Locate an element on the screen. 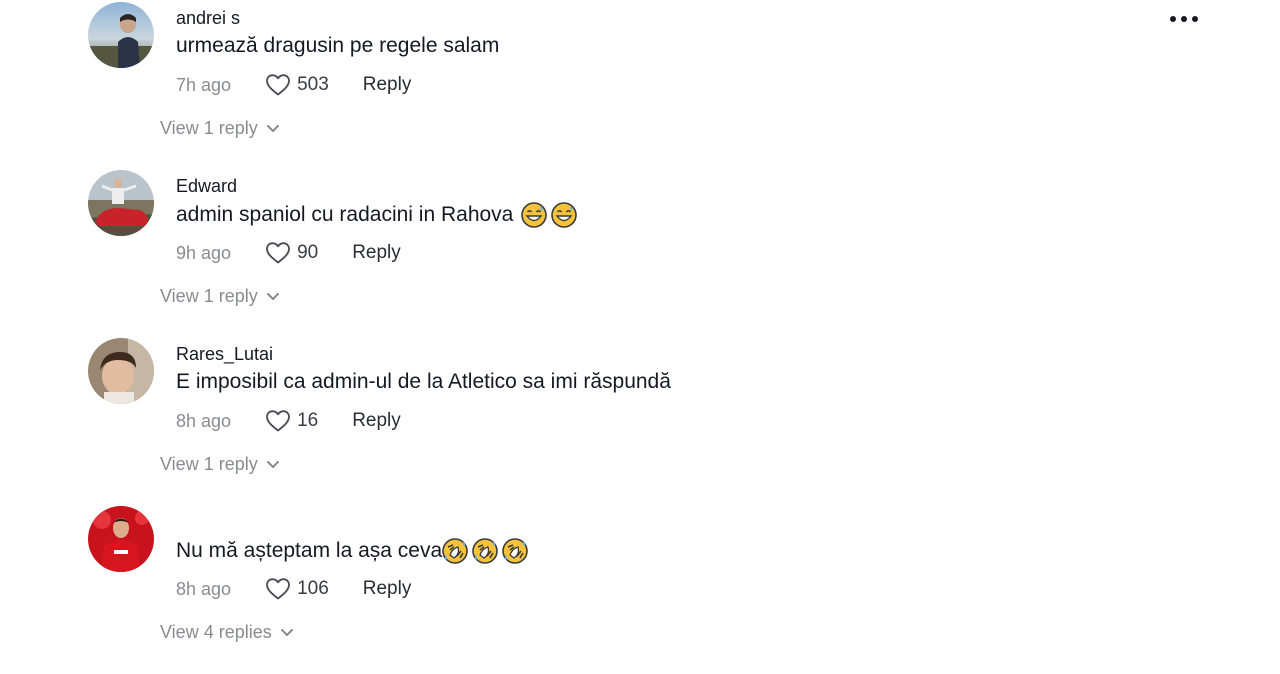  comment-username: andrei s is located at coordinates (208, 18).